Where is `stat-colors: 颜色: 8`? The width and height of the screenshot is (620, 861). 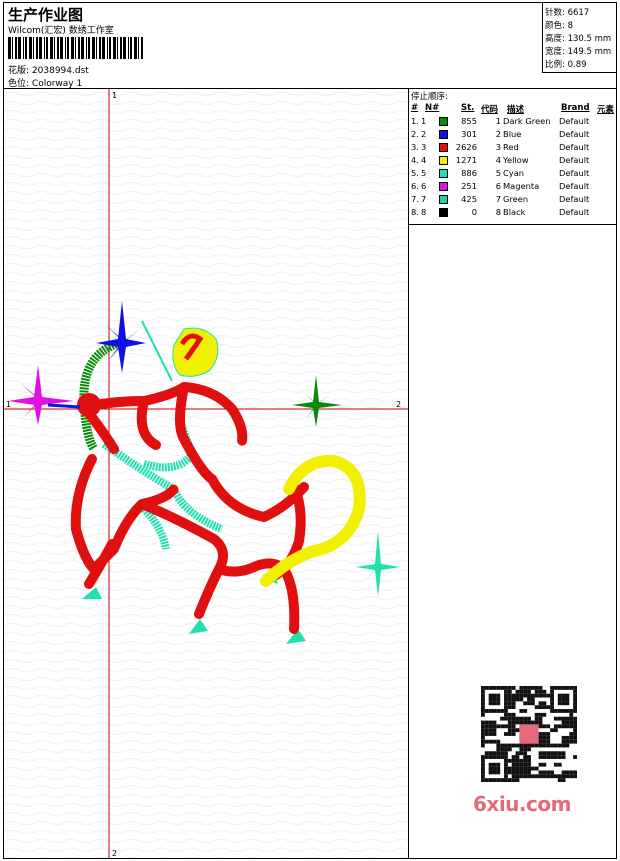
stat-colors: 颜色: 8 is located at coordinates (559, 26).